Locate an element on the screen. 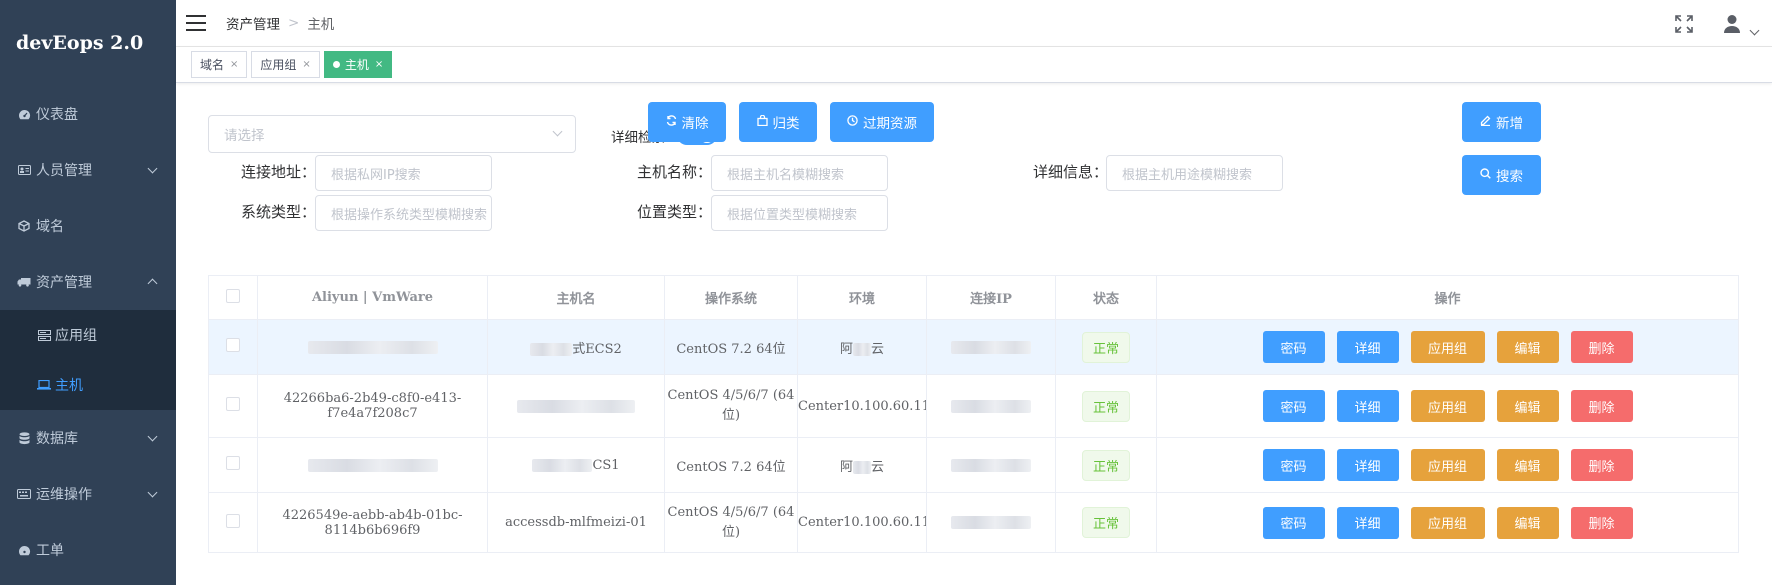  sidebar-item-label: 仪表盘 is located at coordinates (57, 115).